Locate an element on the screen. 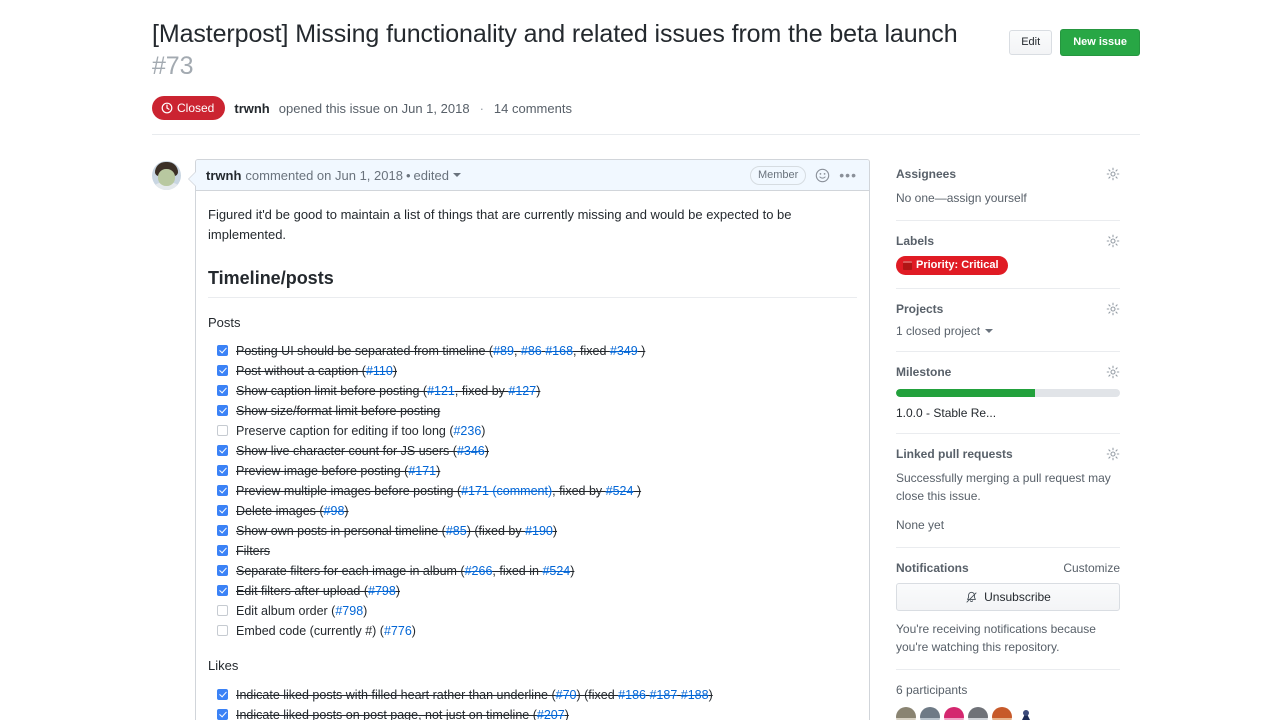 This screenshot has width=1280, height=720. issue-link: #121 is located at coordinates (441, 391).